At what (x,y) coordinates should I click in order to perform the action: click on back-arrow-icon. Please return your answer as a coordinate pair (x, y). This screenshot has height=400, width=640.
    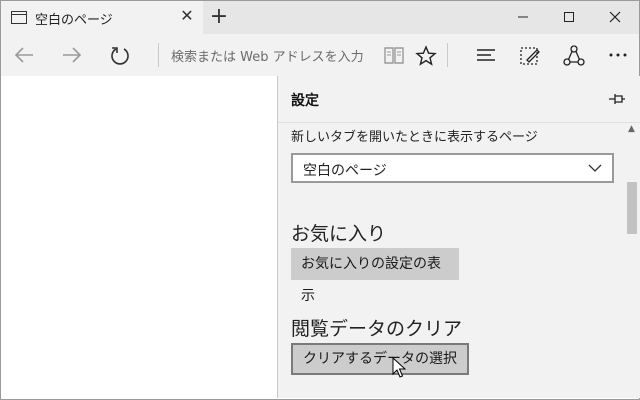
    Looking at the image, I should click on (23, 55).